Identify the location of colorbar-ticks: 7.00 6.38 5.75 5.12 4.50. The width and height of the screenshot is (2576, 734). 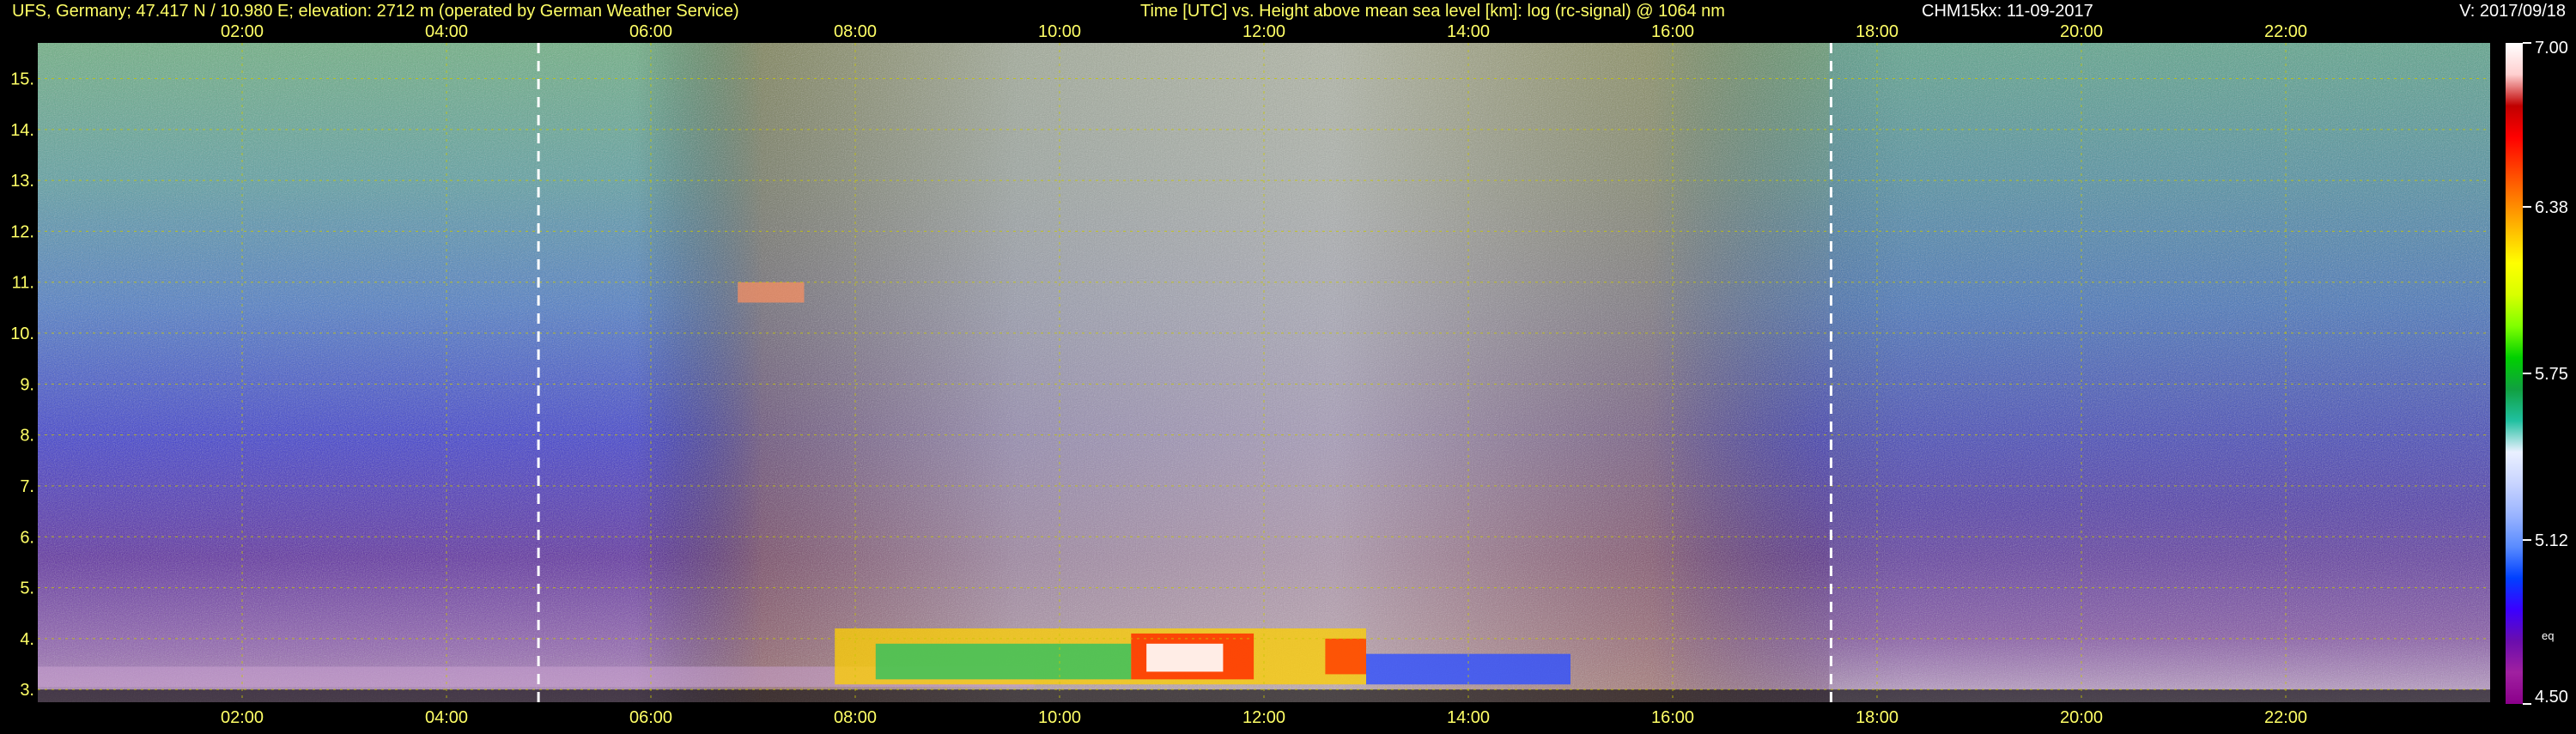
(2545, 373).